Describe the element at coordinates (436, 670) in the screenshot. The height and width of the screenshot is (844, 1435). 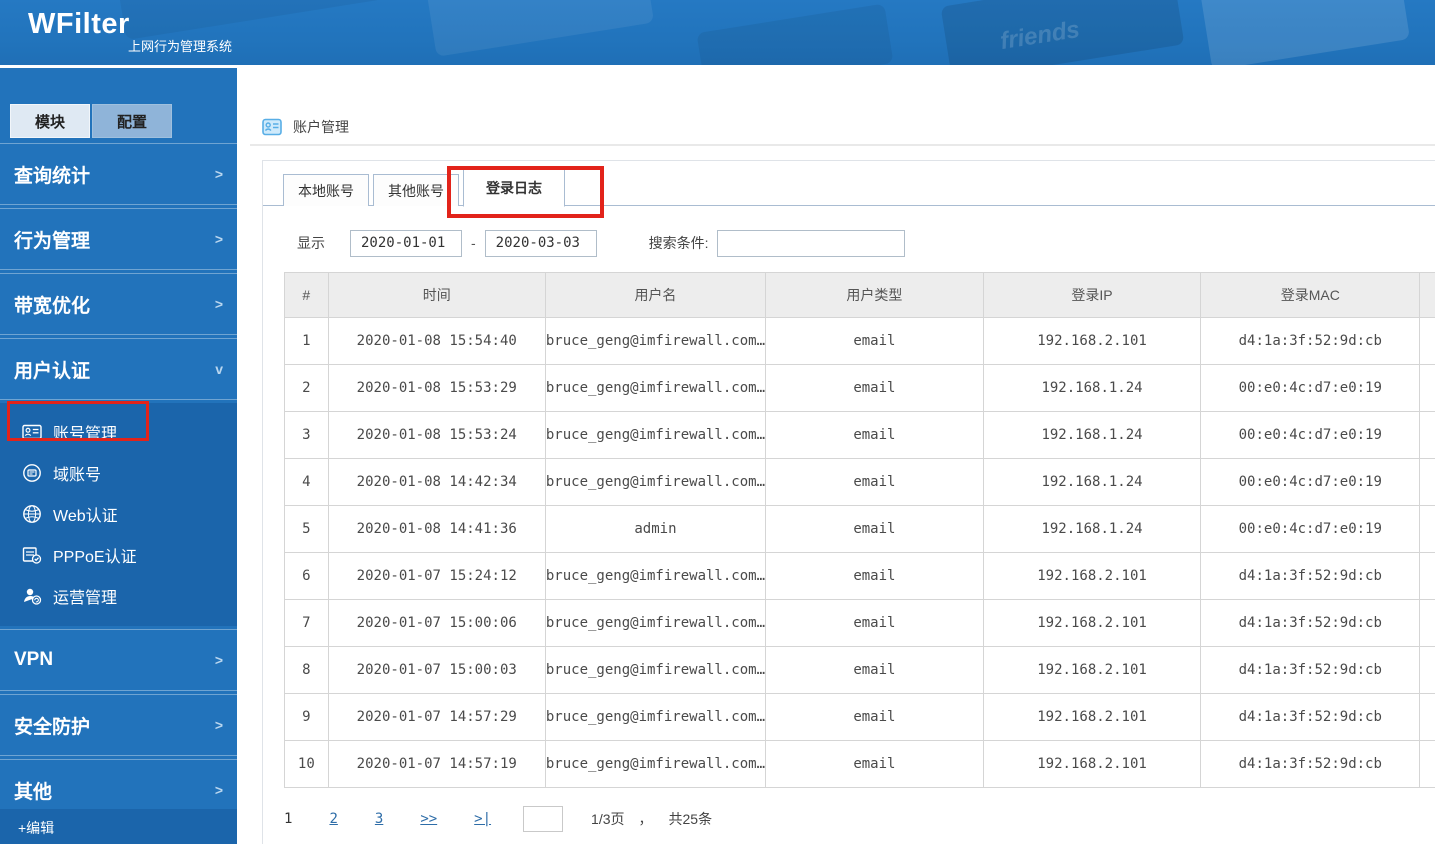
I see `table-cell: 2020-01-07 15:00:03` at that location.